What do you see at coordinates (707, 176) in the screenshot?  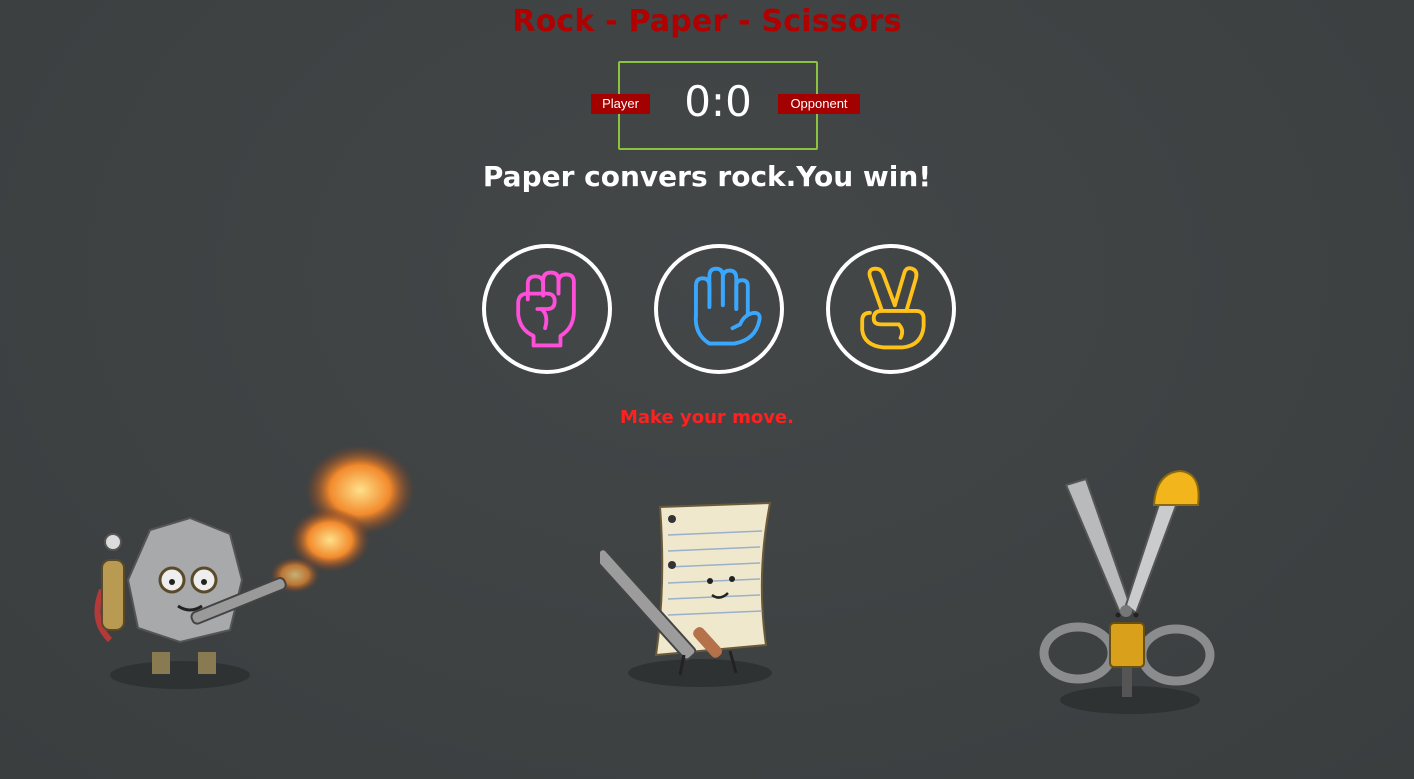 I see `result-message: Paper convers rock.You win!` at bounding box center [707, 176].